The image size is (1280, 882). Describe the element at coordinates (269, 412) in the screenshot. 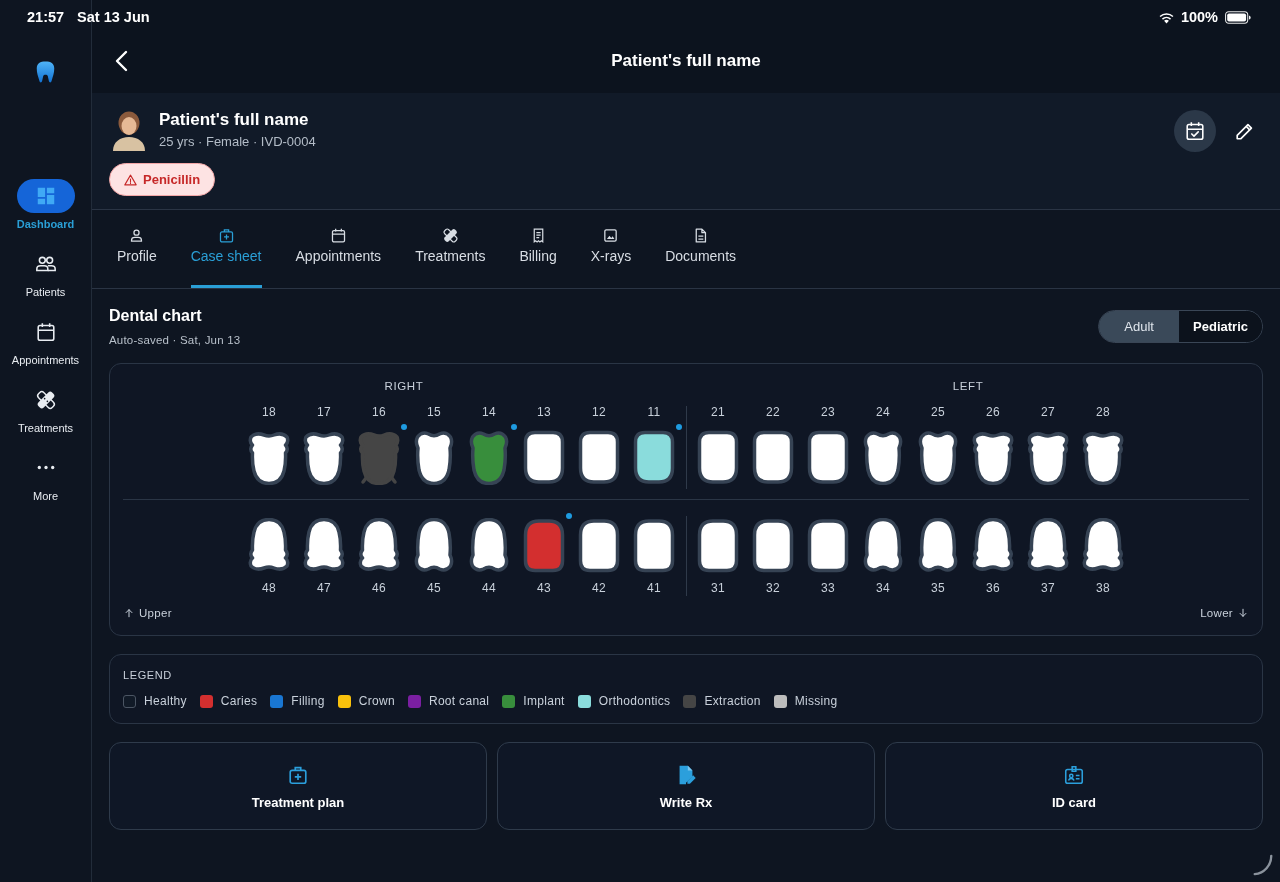

I see `tooth-number: 18` at that location.